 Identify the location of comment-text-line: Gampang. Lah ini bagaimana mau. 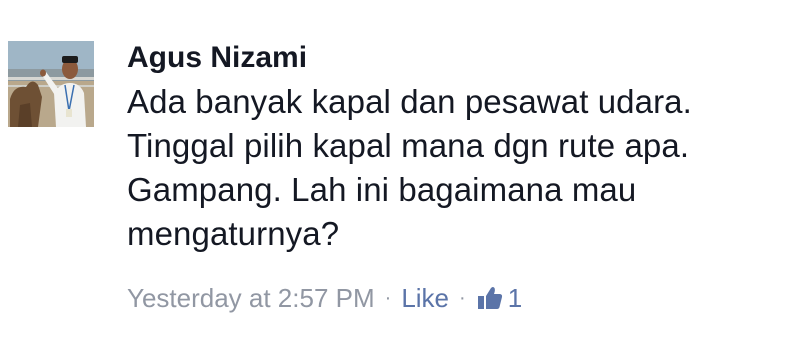
(382, 189).